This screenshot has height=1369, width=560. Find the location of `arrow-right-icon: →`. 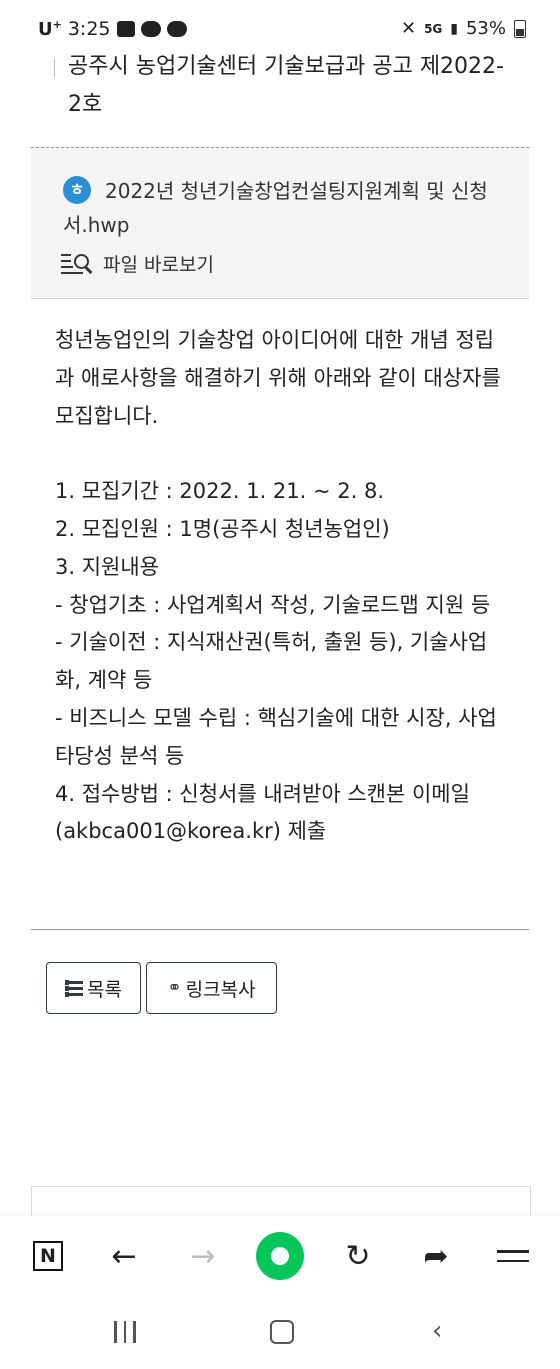

arrow-right-icon: → is located at coordinates (203, 1256).